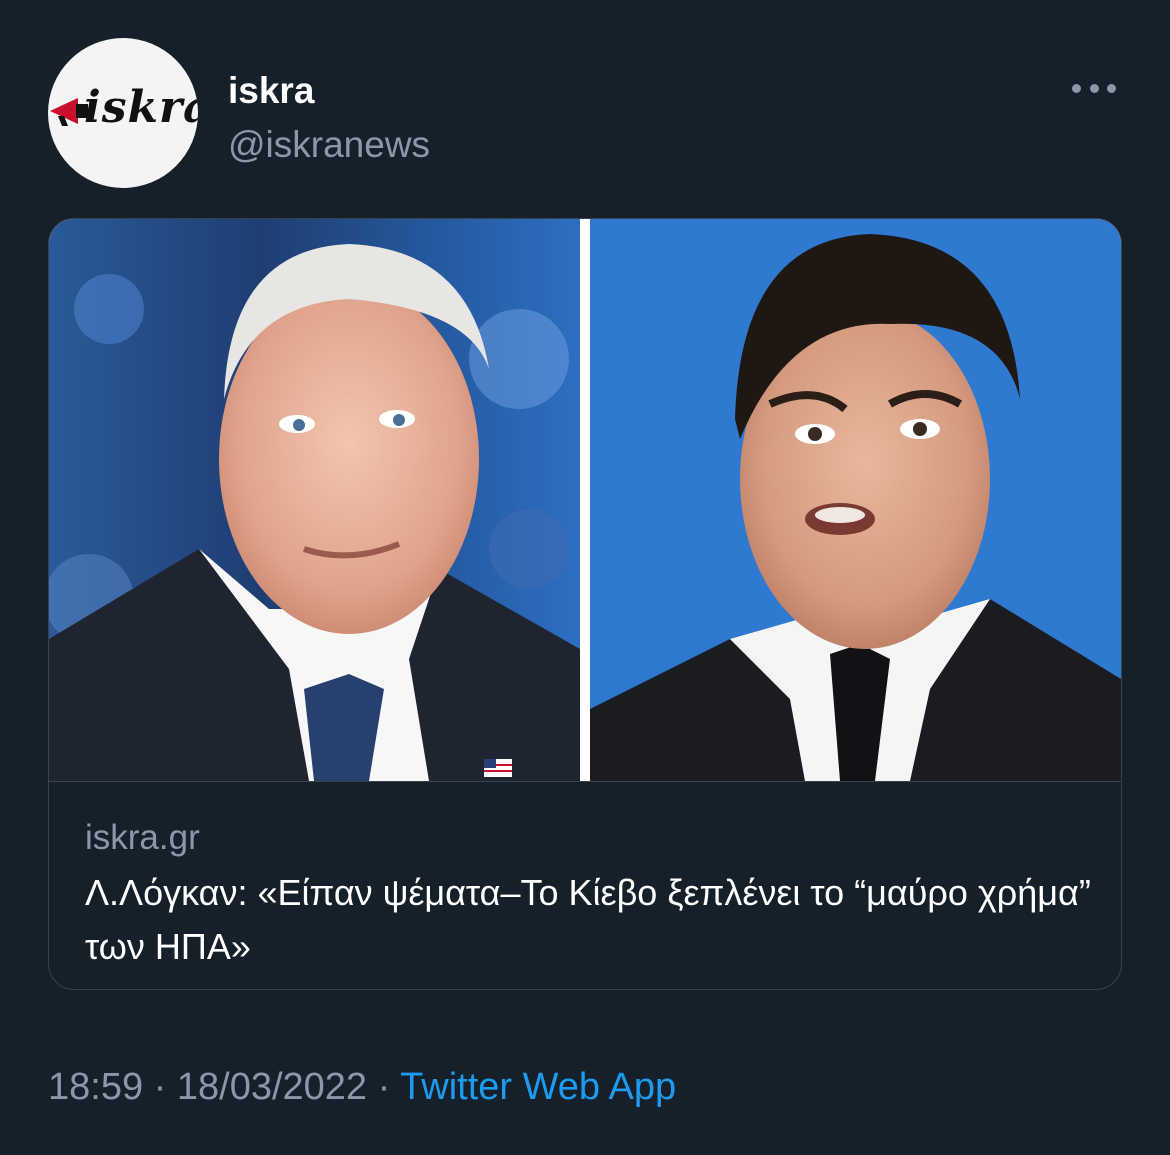 This screenshot has height=1155, width=1170. I want to click on image-divider, so click(585, 500).